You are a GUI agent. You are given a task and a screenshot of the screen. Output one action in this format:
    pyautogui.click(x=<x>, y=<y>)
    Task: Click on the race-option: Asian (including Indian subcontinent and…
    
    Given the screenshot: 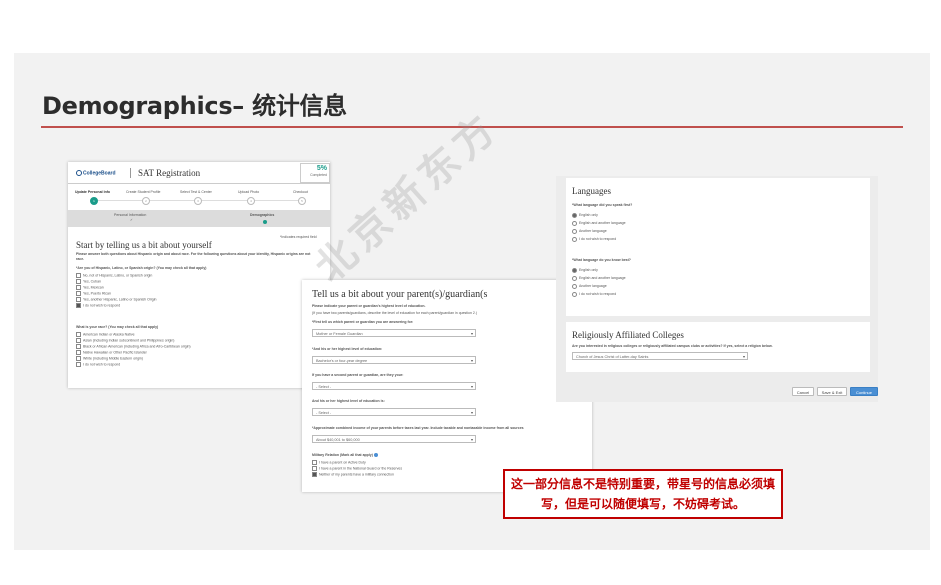 What is the action you would take?
    pyautogui.click(x=133, y=340)
    